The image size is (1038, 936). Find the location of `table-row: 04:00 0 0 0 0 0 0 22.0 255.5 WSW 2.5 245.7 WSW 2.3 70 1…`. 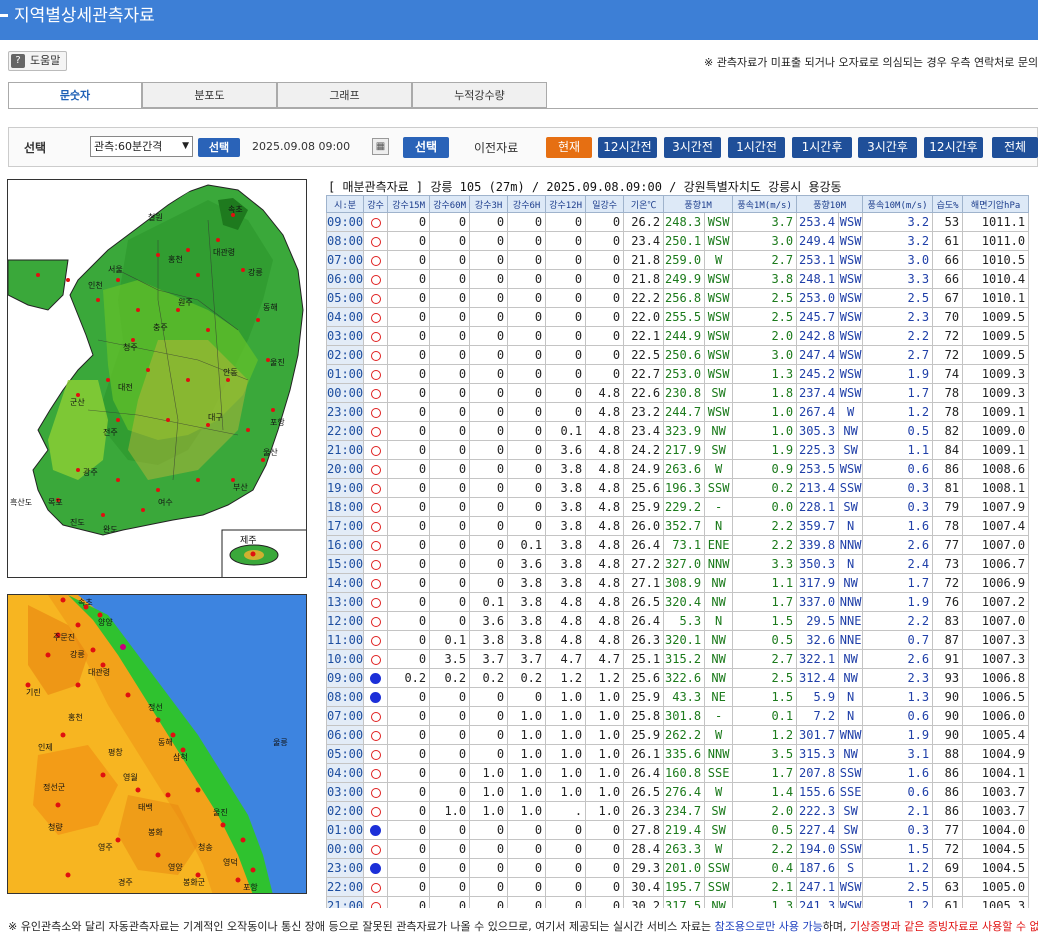

table-row: 04:00 0 0 0 0 0 0 22.0 255.5 WSW 2.5 245.7 WSW 2.3 70 1… is located at coordinates (678, 317).